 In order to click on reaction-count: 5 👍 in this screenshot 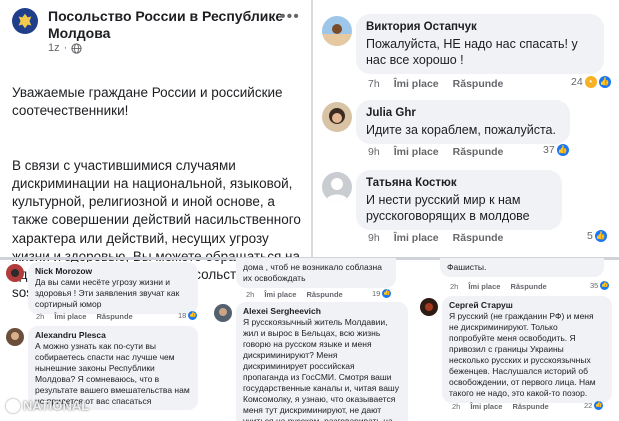, I will do `click(597, 236)`.